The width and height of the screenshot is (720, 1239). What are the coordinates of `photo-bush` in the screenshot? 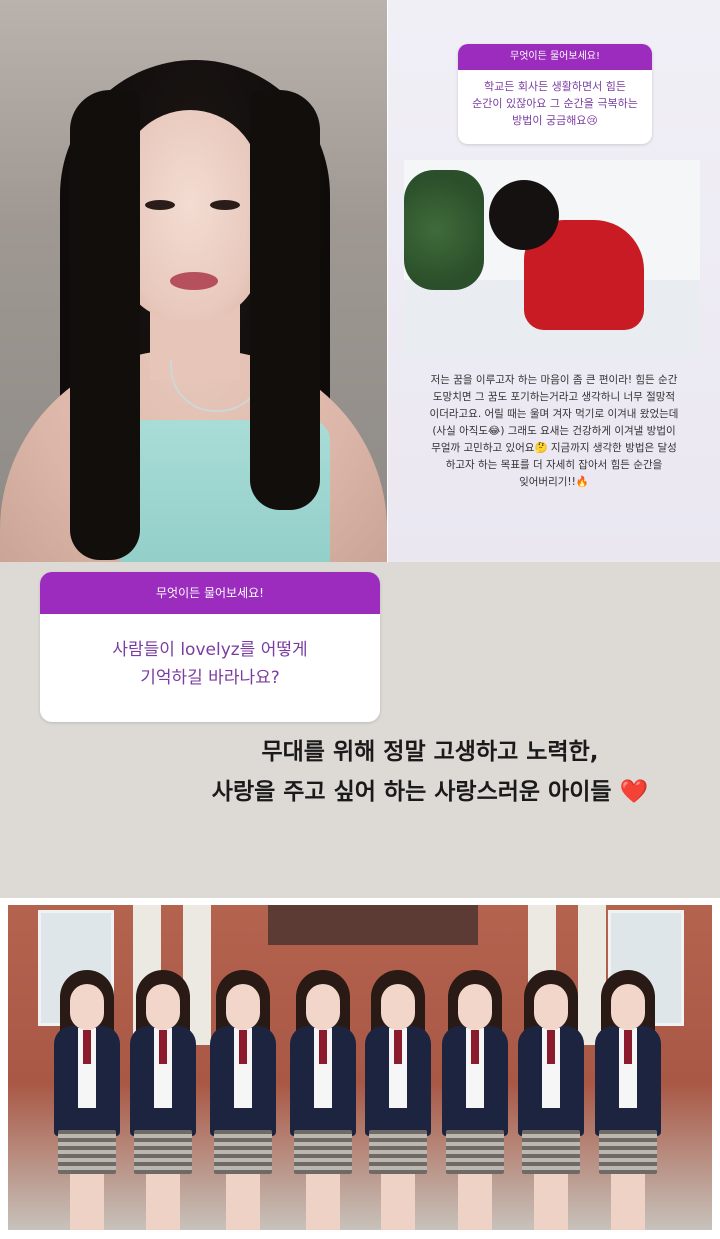 It's located at (444, 230).